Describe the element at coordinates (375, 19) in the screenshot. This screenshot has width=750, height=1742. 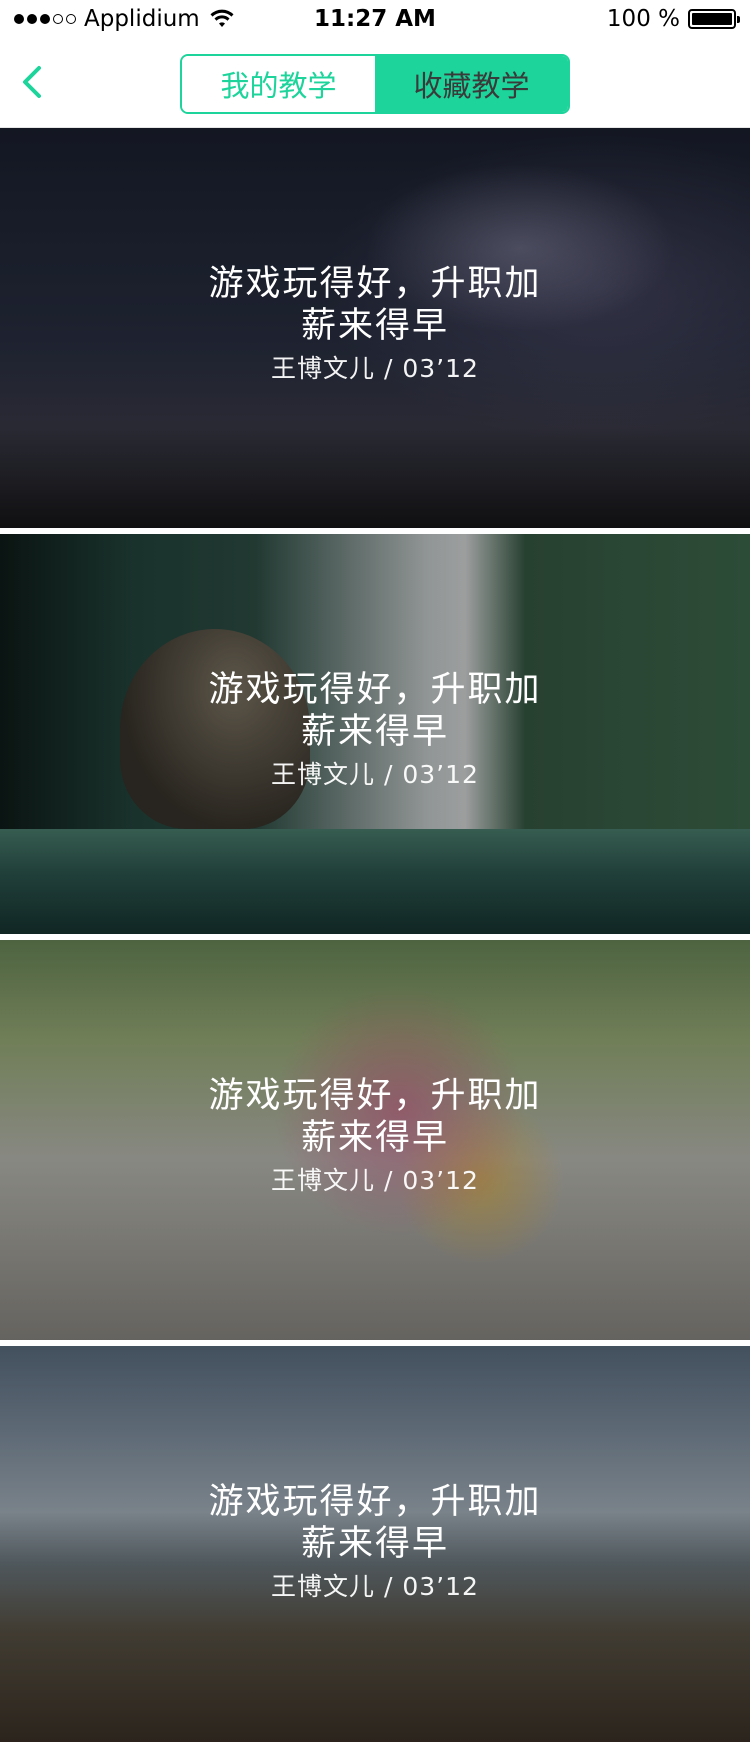
I see `status-bar: Applidium 11:27 AM 100 %` at that location.